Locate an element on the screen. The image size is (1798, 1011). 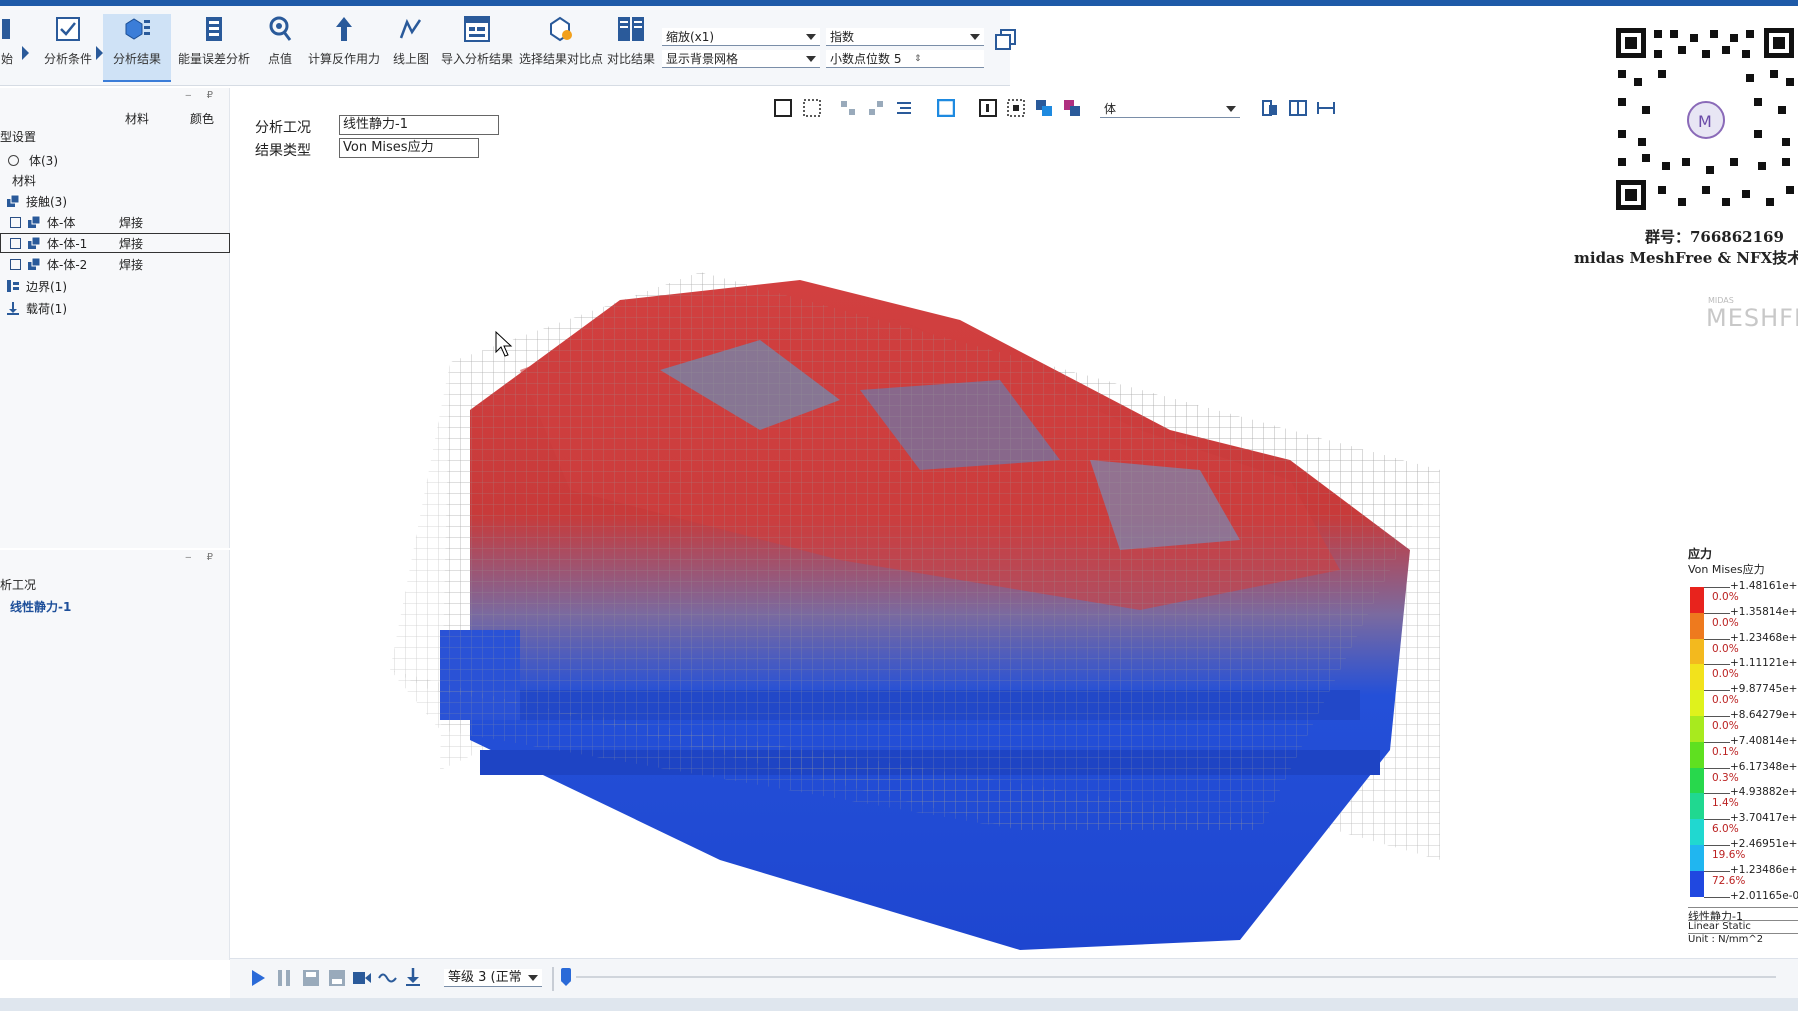
level-select: 等级 3 (正常 is located at coordinates (493, 978).